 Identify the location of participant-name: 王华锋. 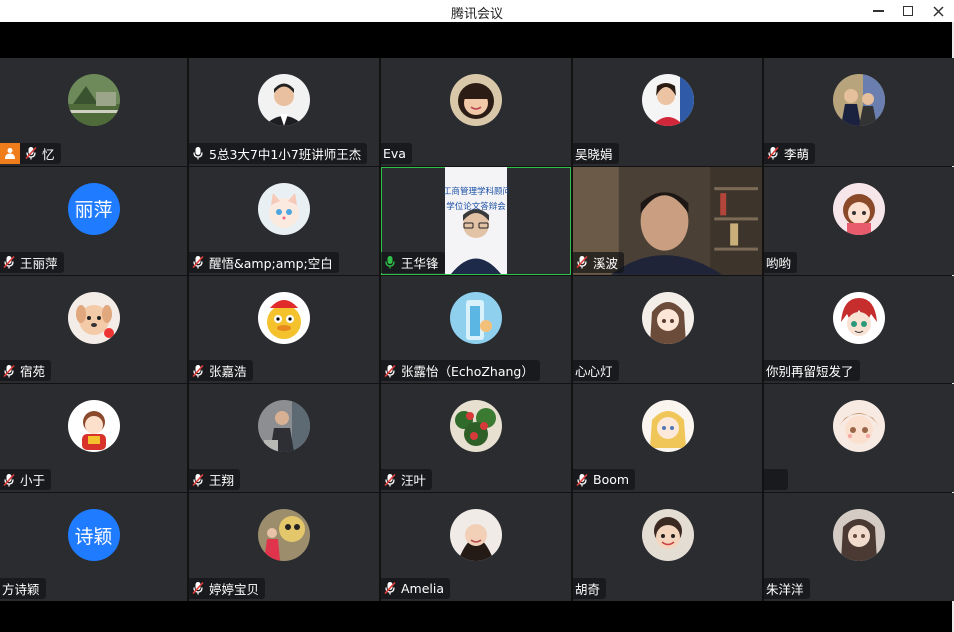
(420, 263).